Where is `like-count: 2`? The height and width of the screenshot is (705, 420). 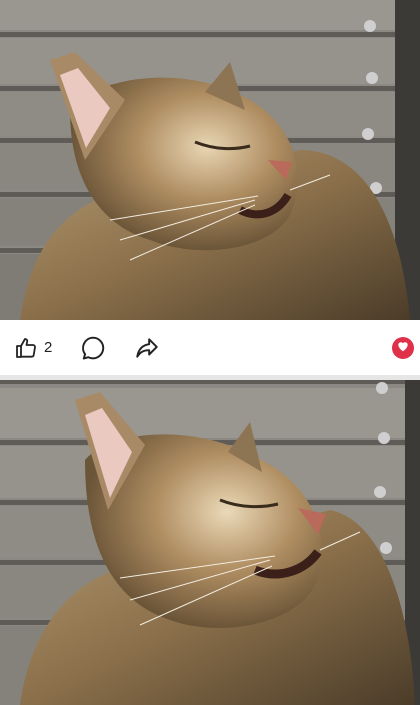
like-count: 2 is located at coordinates (48, 347).